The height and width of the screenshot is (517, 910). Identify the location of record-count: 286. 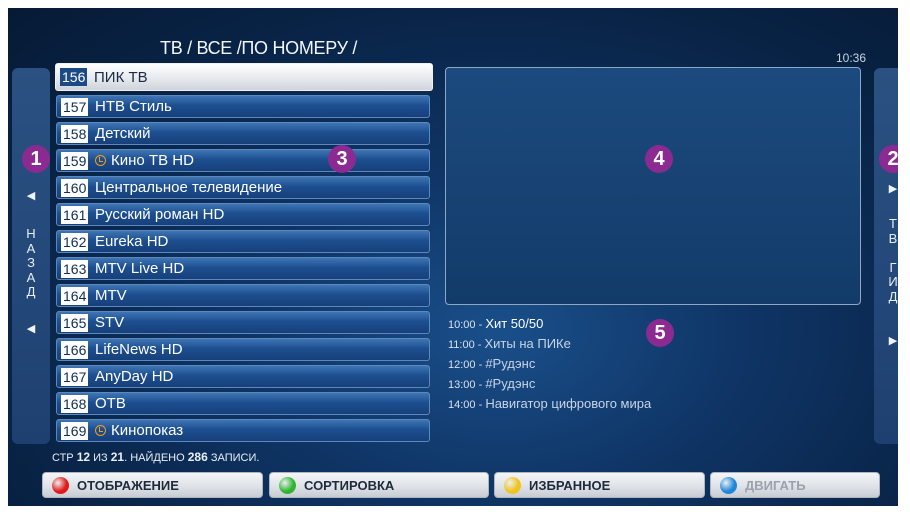
(197, 457).